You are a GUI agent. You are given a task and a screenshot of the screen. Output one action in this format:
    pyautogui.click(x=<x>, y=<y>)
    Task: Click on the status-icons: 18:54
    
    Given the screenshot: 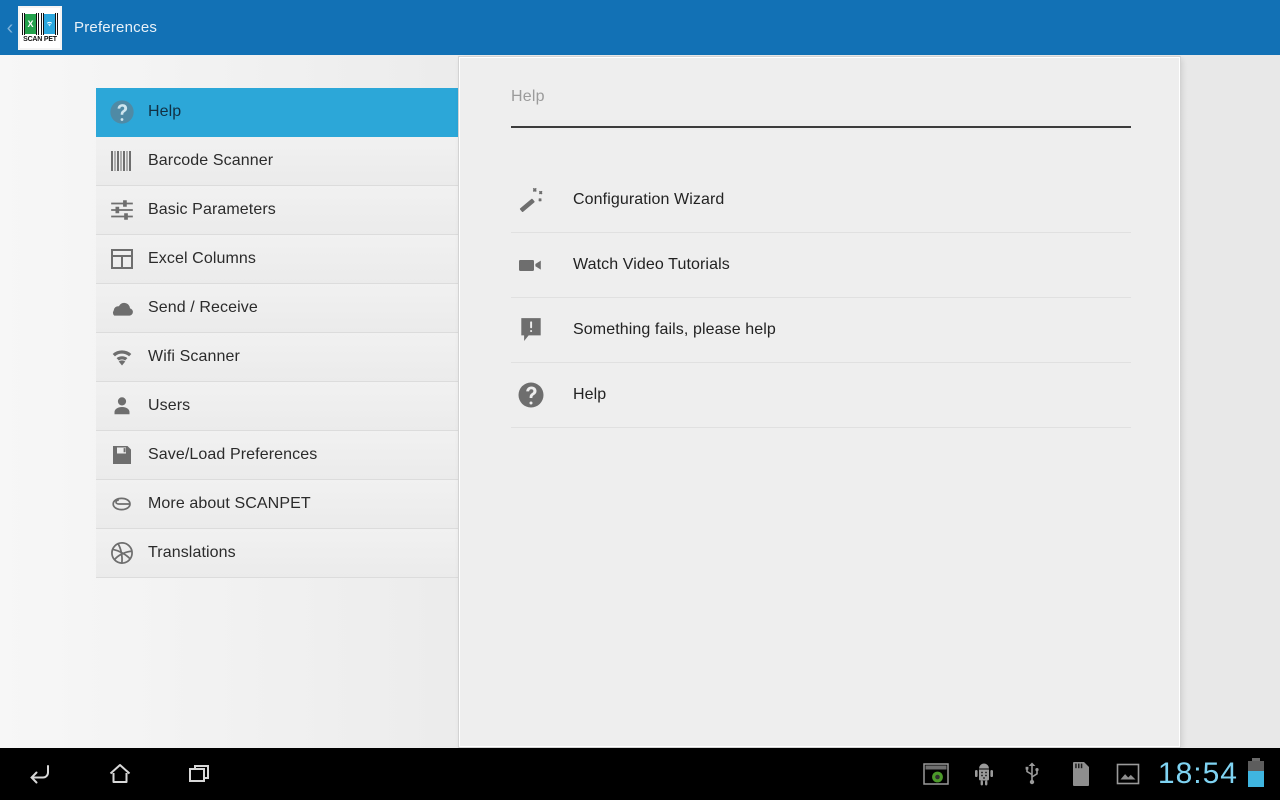 What is the action you would take?
    pyautogui.click(x=1096, y=774)
    